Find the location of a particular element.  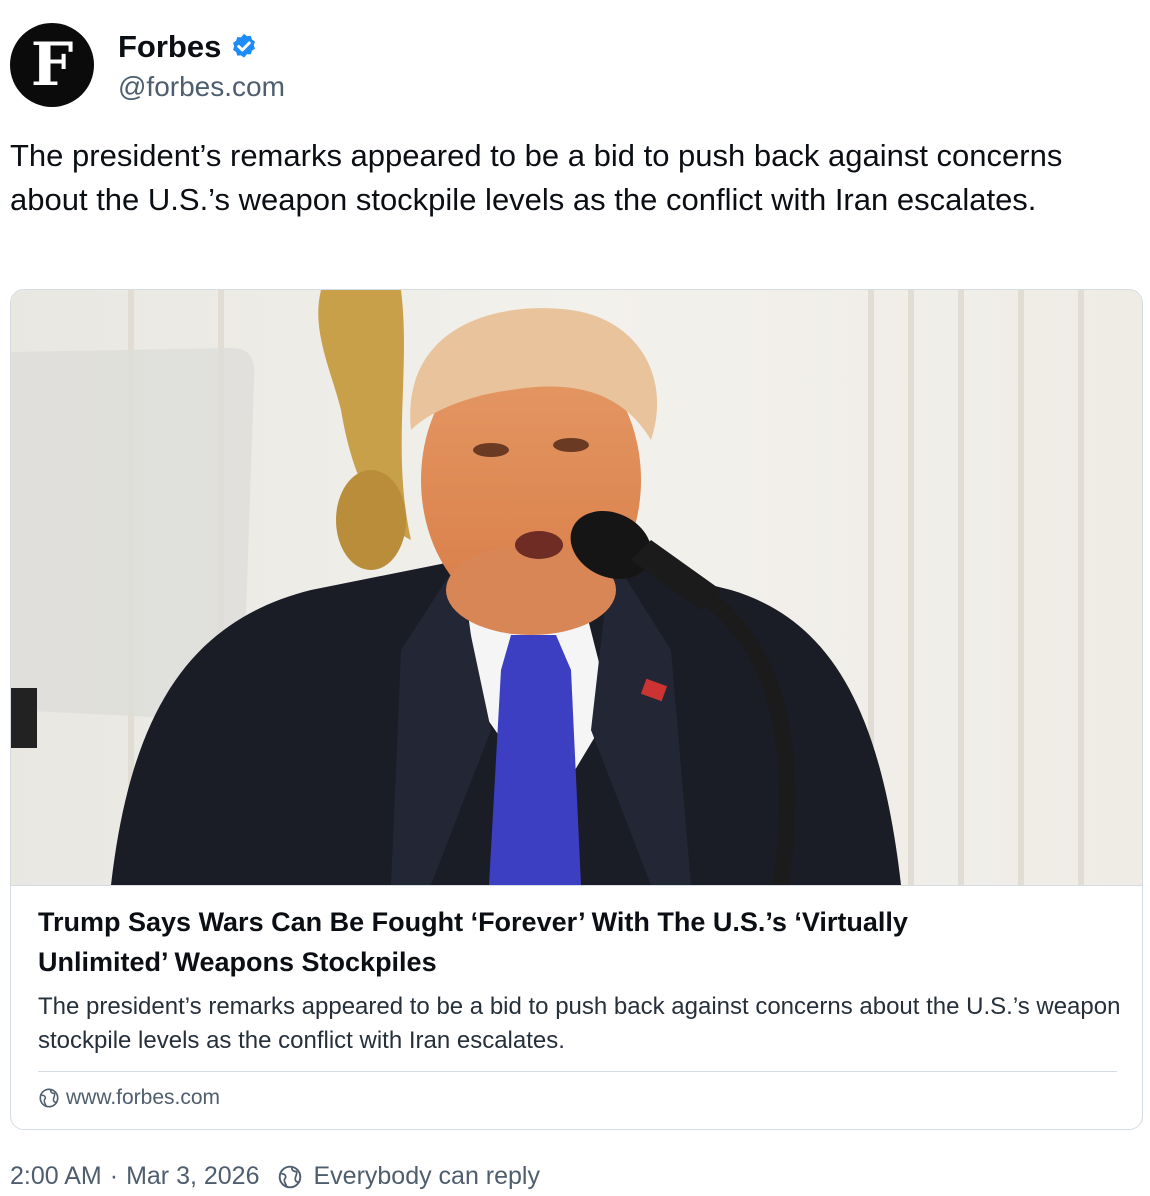

card-domain-text: www.forbes.com is located at coordinates (143, 1097).